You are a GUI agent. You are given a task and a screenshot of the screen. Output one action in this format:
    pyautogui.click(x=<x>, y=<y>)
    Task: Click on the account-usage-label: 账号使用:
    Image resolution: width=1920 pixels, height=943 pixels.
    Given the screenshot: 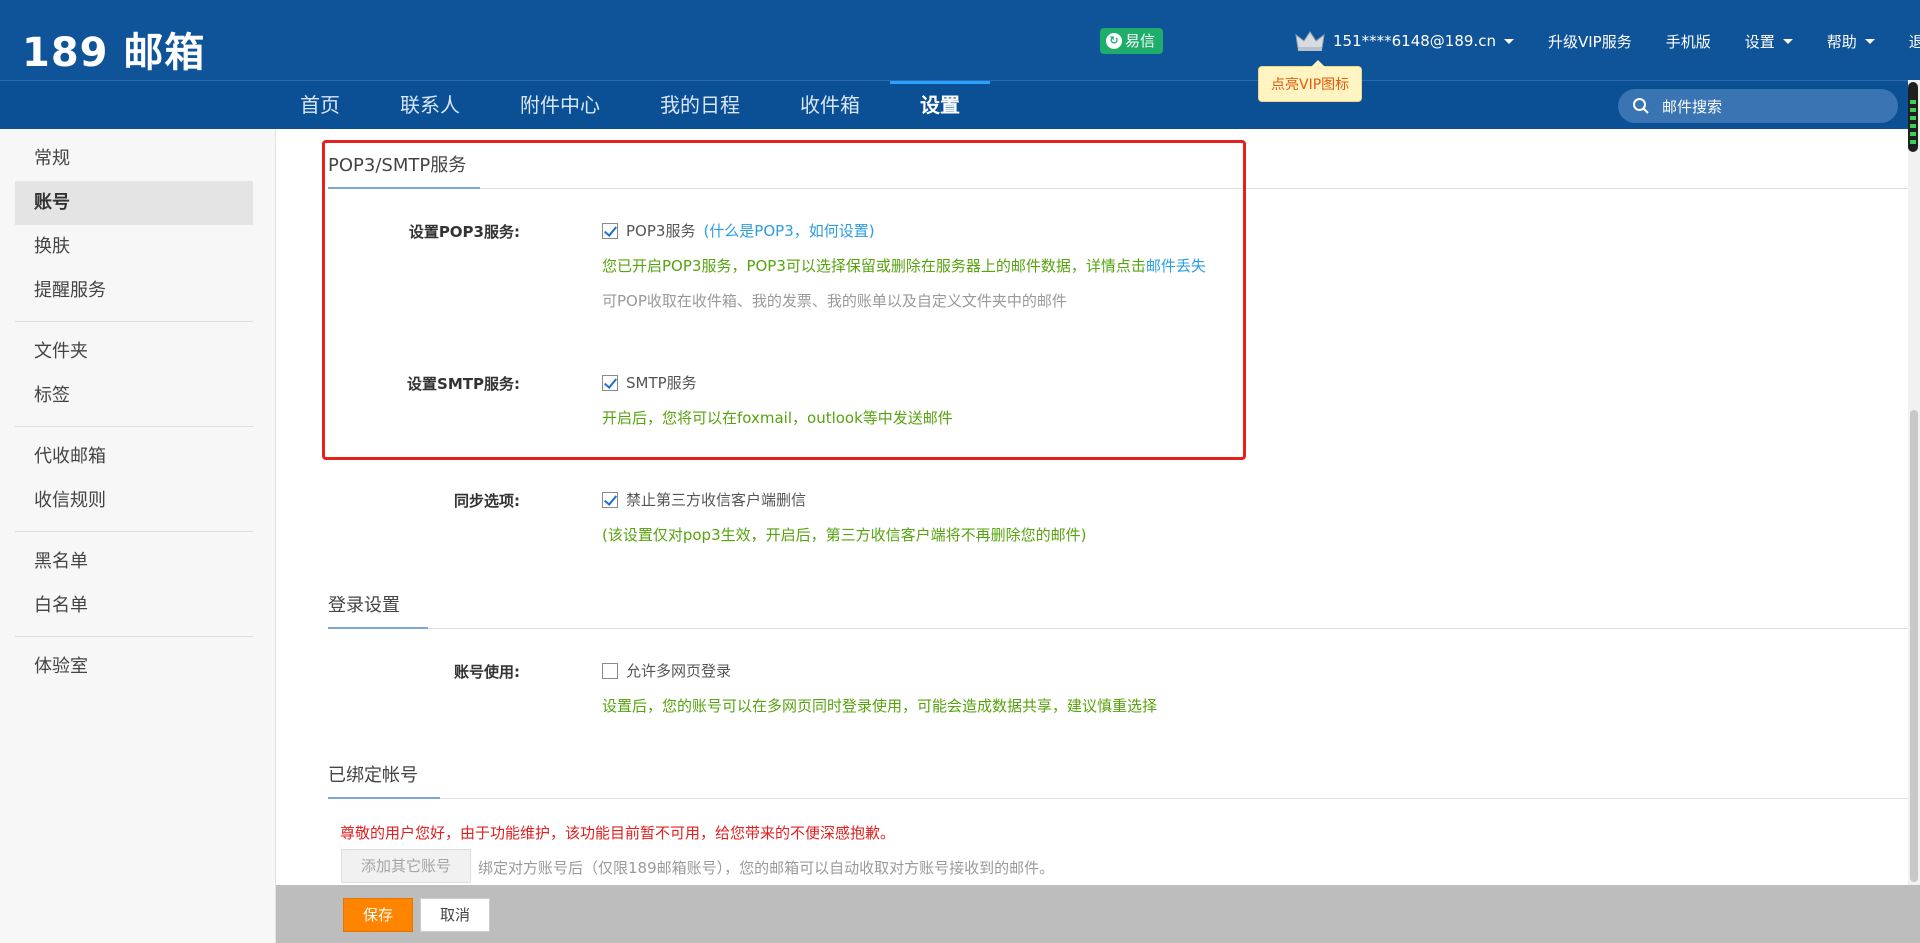 What is the action you would take?
    pyautogui.click(x=487, y=672)
    